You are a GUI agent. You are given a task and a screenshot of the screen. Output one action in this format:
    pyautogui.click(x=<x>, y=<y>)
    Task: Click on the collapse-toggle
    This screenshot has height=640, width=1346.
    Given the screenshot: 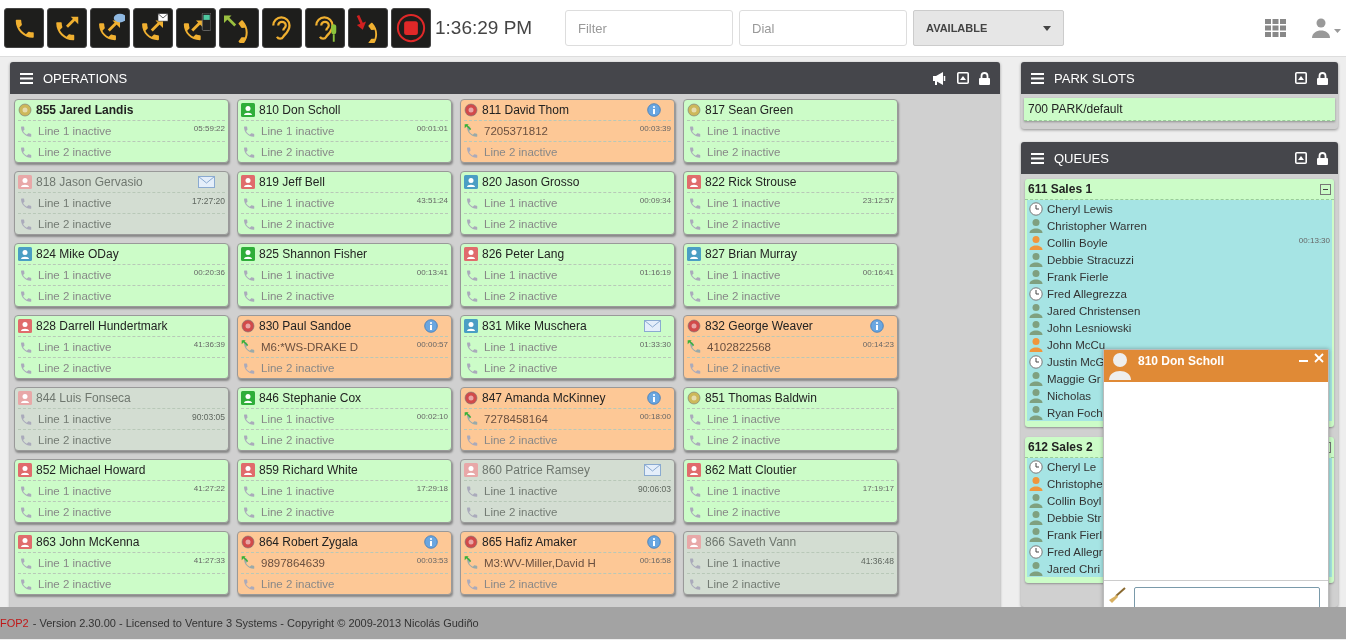 What is the action you would take?
    pyautogui.click(x=1325, y=189)
    